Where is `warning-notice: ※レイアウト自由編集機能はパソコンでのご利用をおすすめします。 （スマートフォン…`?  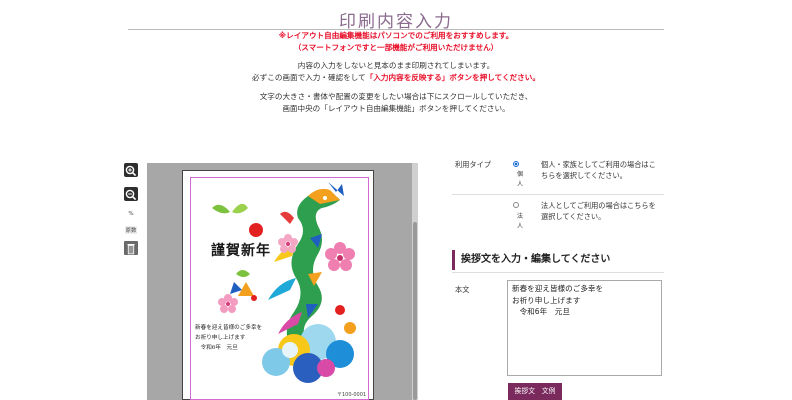 warning-notice: ※レイアウト自由編集機能はパソコンでのご利用をおすすめします。 （スマートフォン… is located at coordinates (396, 42).